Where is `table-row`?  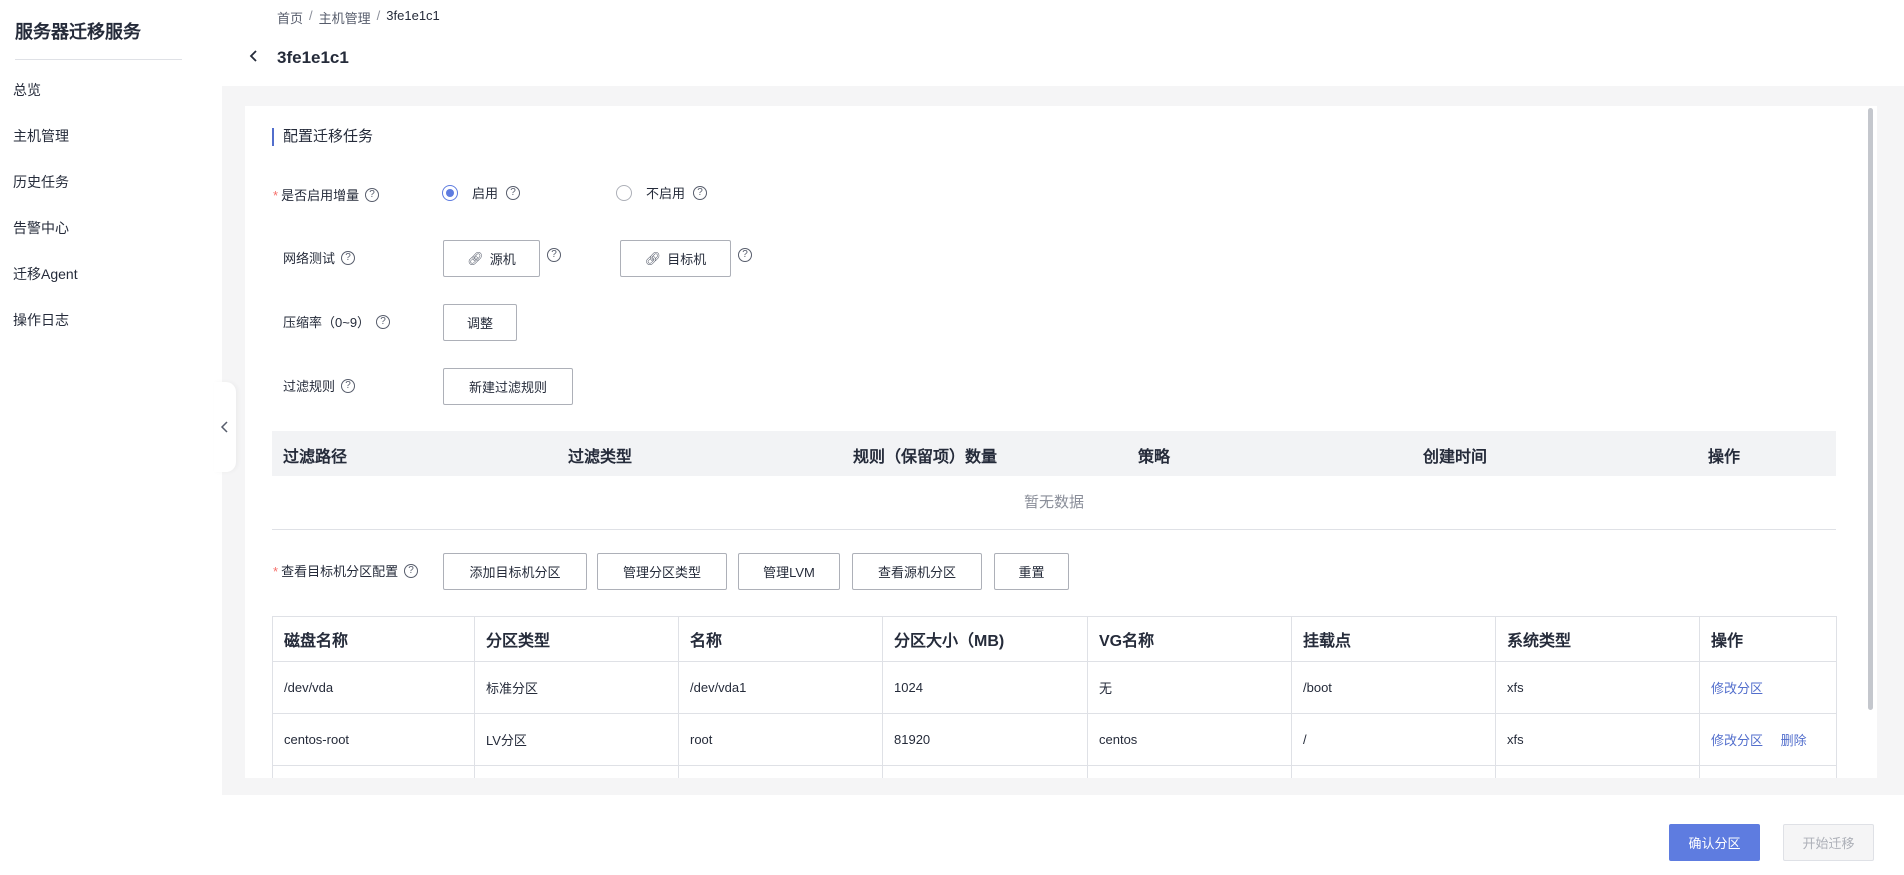 table-row is located at coordinates (1054, 771).